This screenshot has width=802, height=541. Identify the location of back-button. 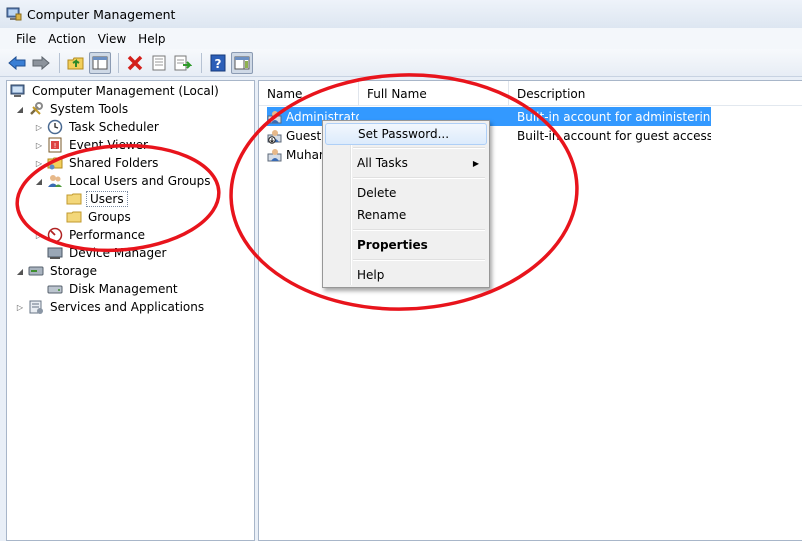
(17, 63).